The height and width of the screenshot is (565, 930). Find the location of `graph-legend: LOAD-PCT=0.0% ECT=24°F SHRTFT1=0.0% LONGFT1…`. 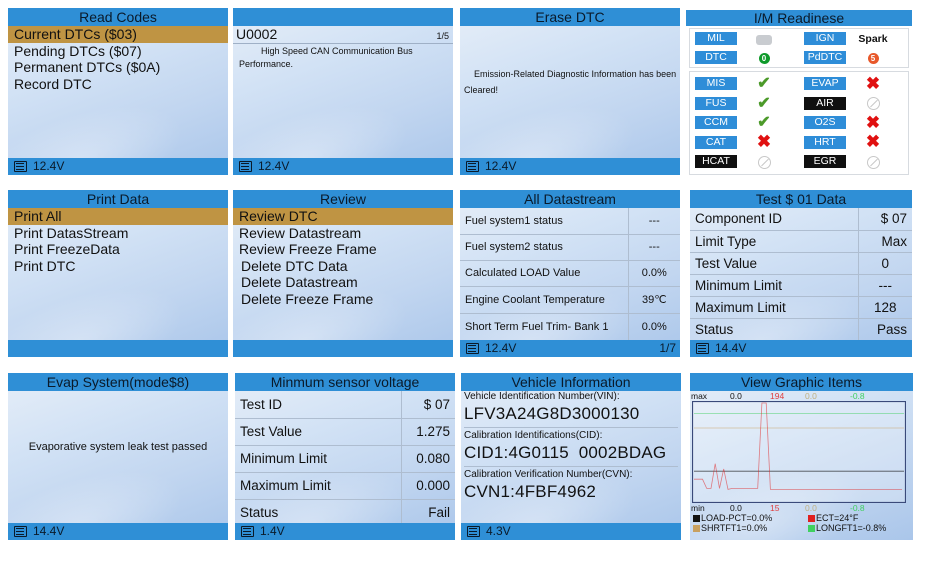

graph-legend: LOAD-PCT=0.0% ECT=24°F SHRTFT1=0.0% LONGFT1… is located at coordinates (801, 523).